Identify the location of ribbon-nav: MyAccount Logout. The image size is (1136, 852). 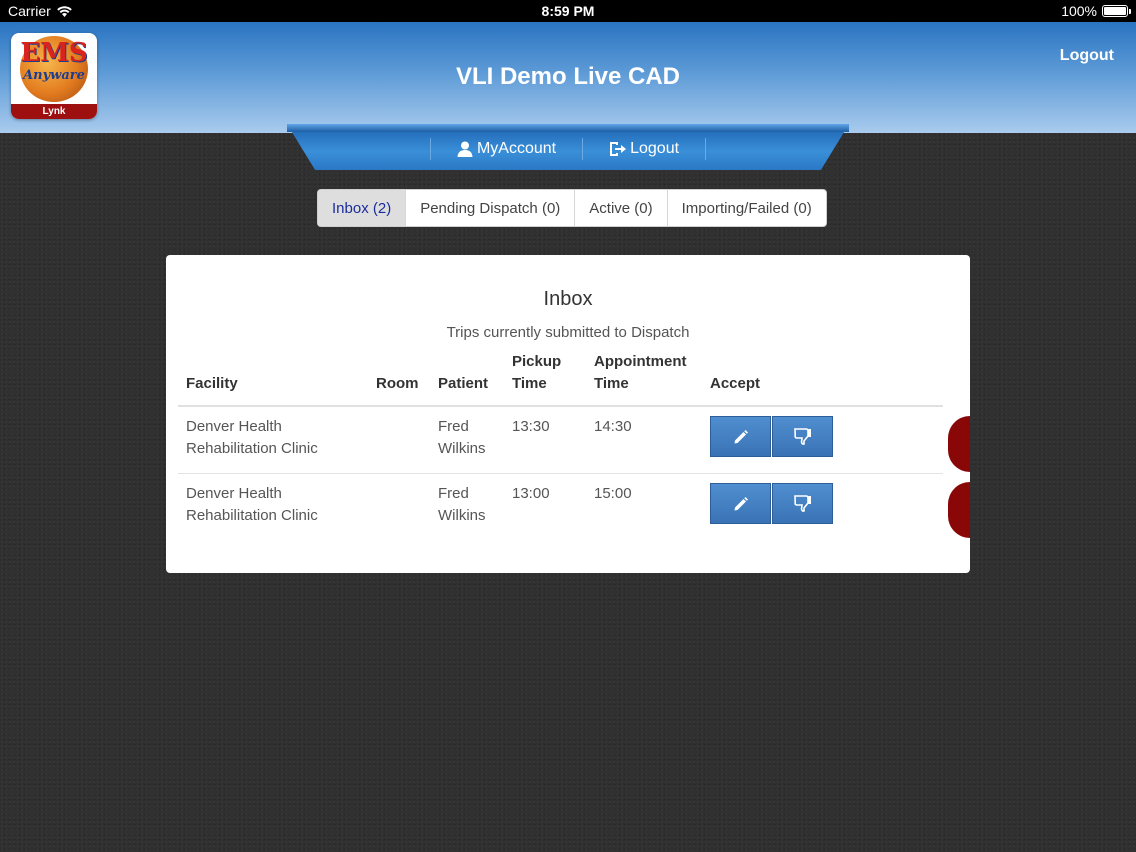
(568, 148).